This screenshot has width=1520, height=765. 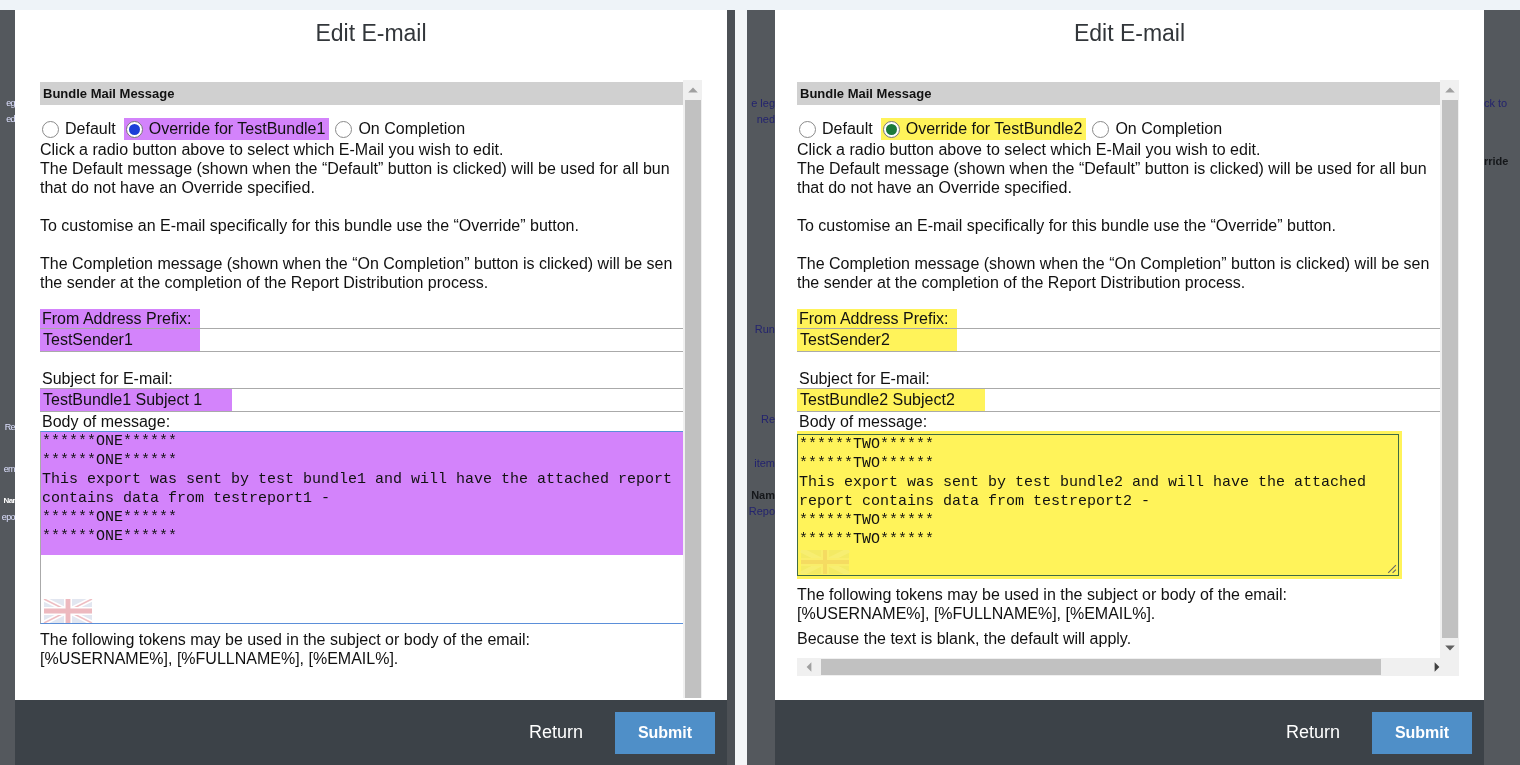 What do you see at coordinates (1496, 161) in the screenshot?
I see `background-text: rride` at bounding box center [1496, 161].